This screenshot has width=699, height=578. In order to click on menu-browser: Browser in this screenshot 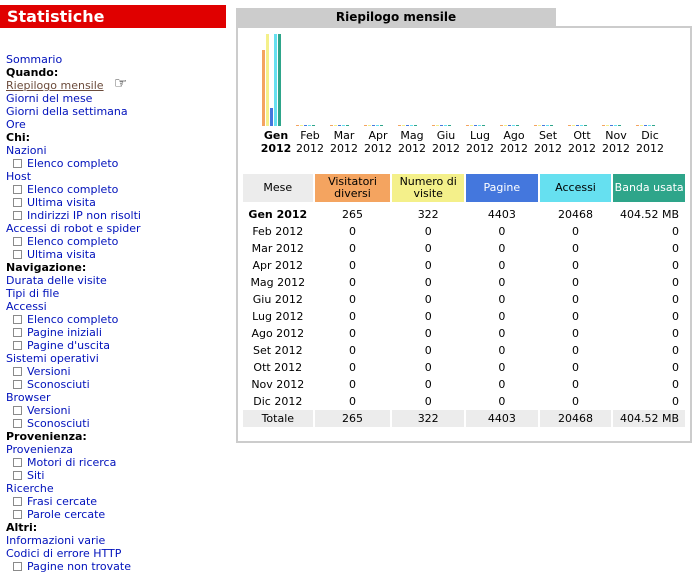, I will do `click(28, 397)`.